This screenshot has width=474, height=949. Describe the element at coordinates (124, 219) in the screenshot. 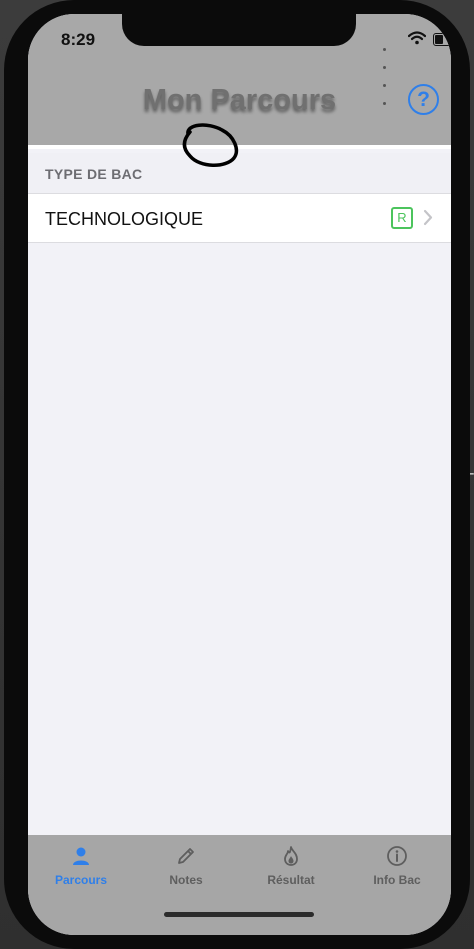

I see `row-label: TECHNOLOGIQUE` at that location.